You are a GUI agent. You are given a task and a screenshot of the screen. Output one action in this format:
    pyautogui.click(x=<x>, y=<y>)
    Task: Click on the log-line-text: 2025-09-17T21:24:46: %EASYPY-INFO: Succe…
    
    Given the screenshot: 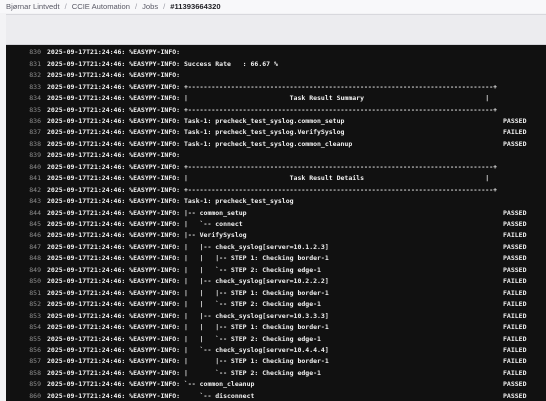 What is the action you would take?
    pyautogui.click(x=162, y=63)
    